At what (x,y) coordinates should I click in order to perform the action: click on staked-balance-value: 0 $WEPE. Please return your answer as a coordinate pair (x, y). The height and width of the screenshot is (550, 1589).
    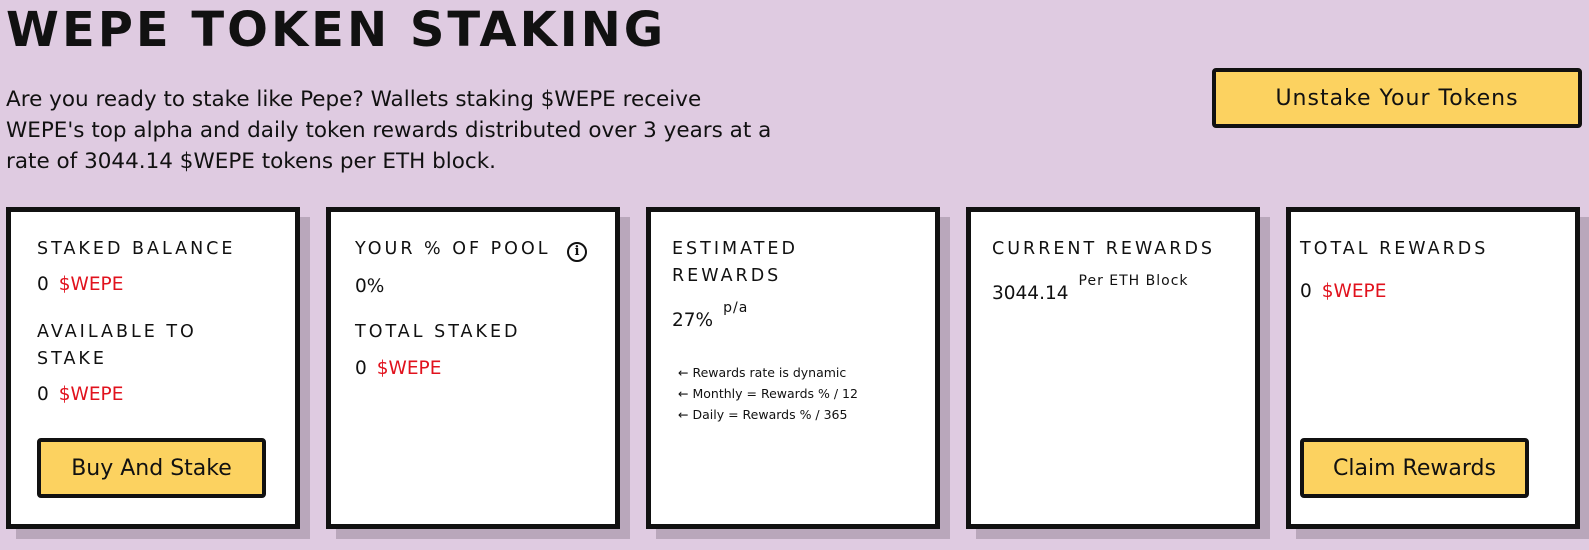
    Looking at the image, I should click on (80, 285).